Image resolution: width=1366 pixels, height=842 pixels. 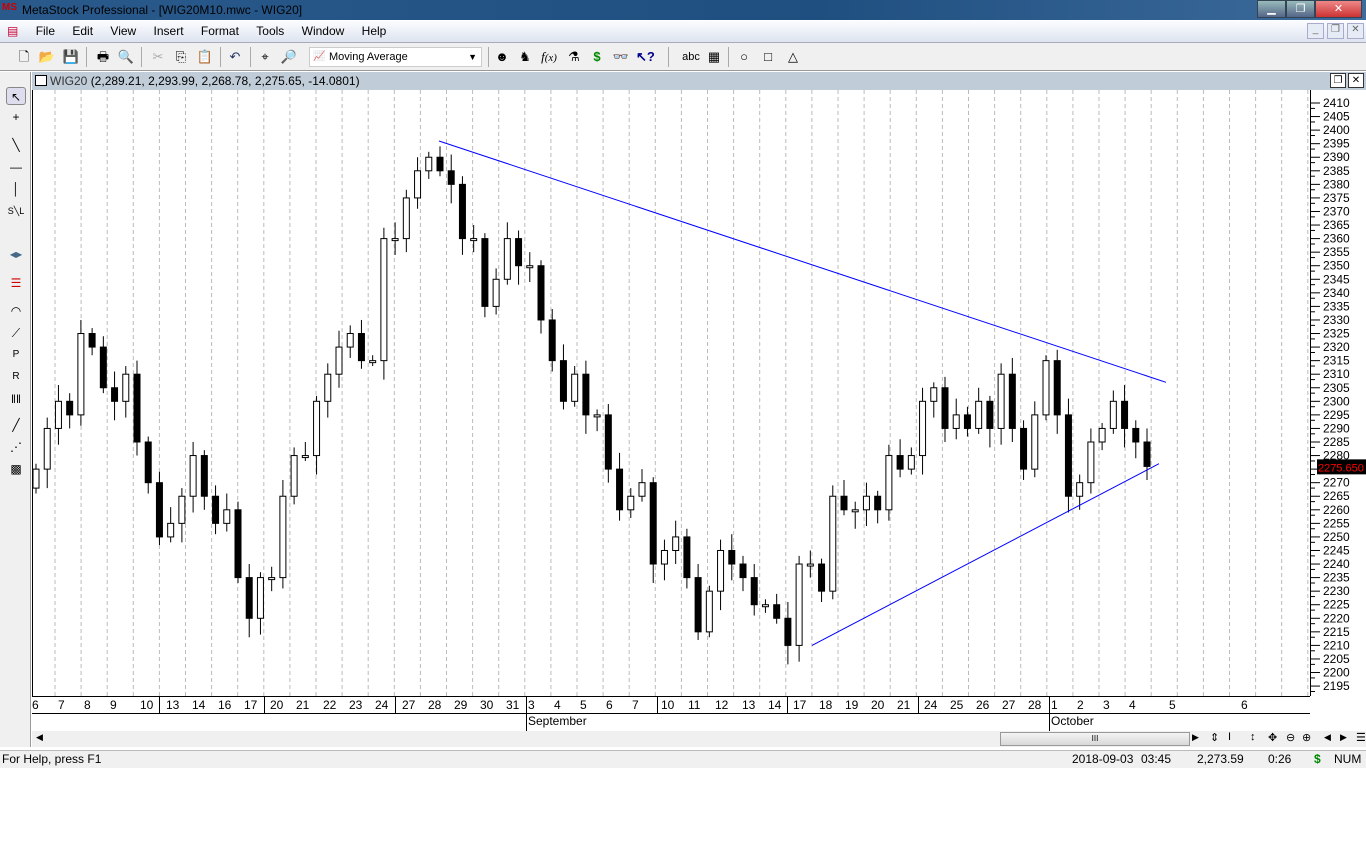 What do you see at coordinates (1300, 9) in the screenshot?
I see `maximize-button: ❐` at bounding box center [1300, 9].